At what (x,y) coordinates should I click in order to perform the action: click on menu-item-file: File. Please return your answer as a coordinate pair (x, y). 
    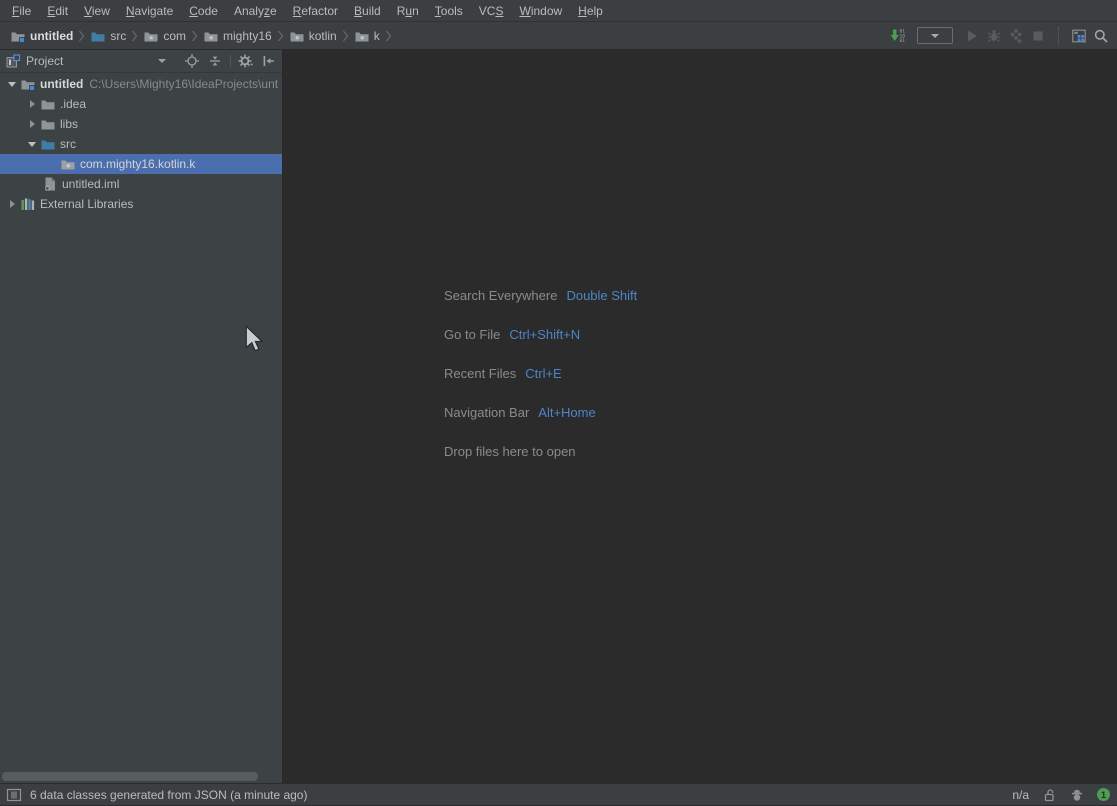
    Looking at the image, I should click on (21, 11).